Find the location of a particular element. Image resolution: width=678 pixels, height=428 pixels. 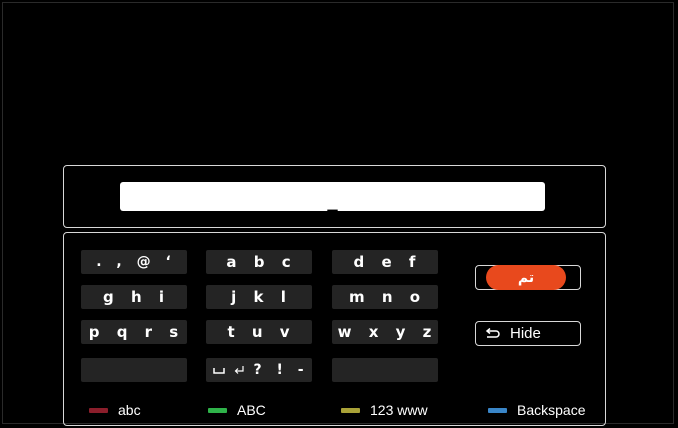

red-swatch-icon is located at coordinates (98, 410).